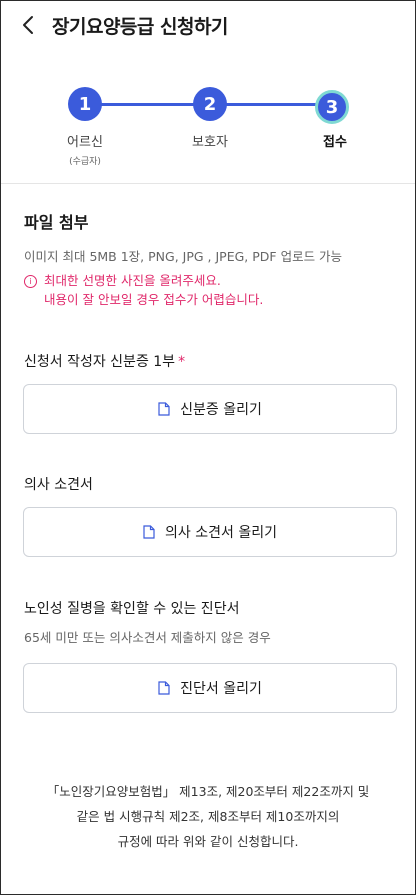  What do you see at coordinates (210, 142) in the screenshot?
I see `step-2-label: 보호자` at bounding box center [210, 142].